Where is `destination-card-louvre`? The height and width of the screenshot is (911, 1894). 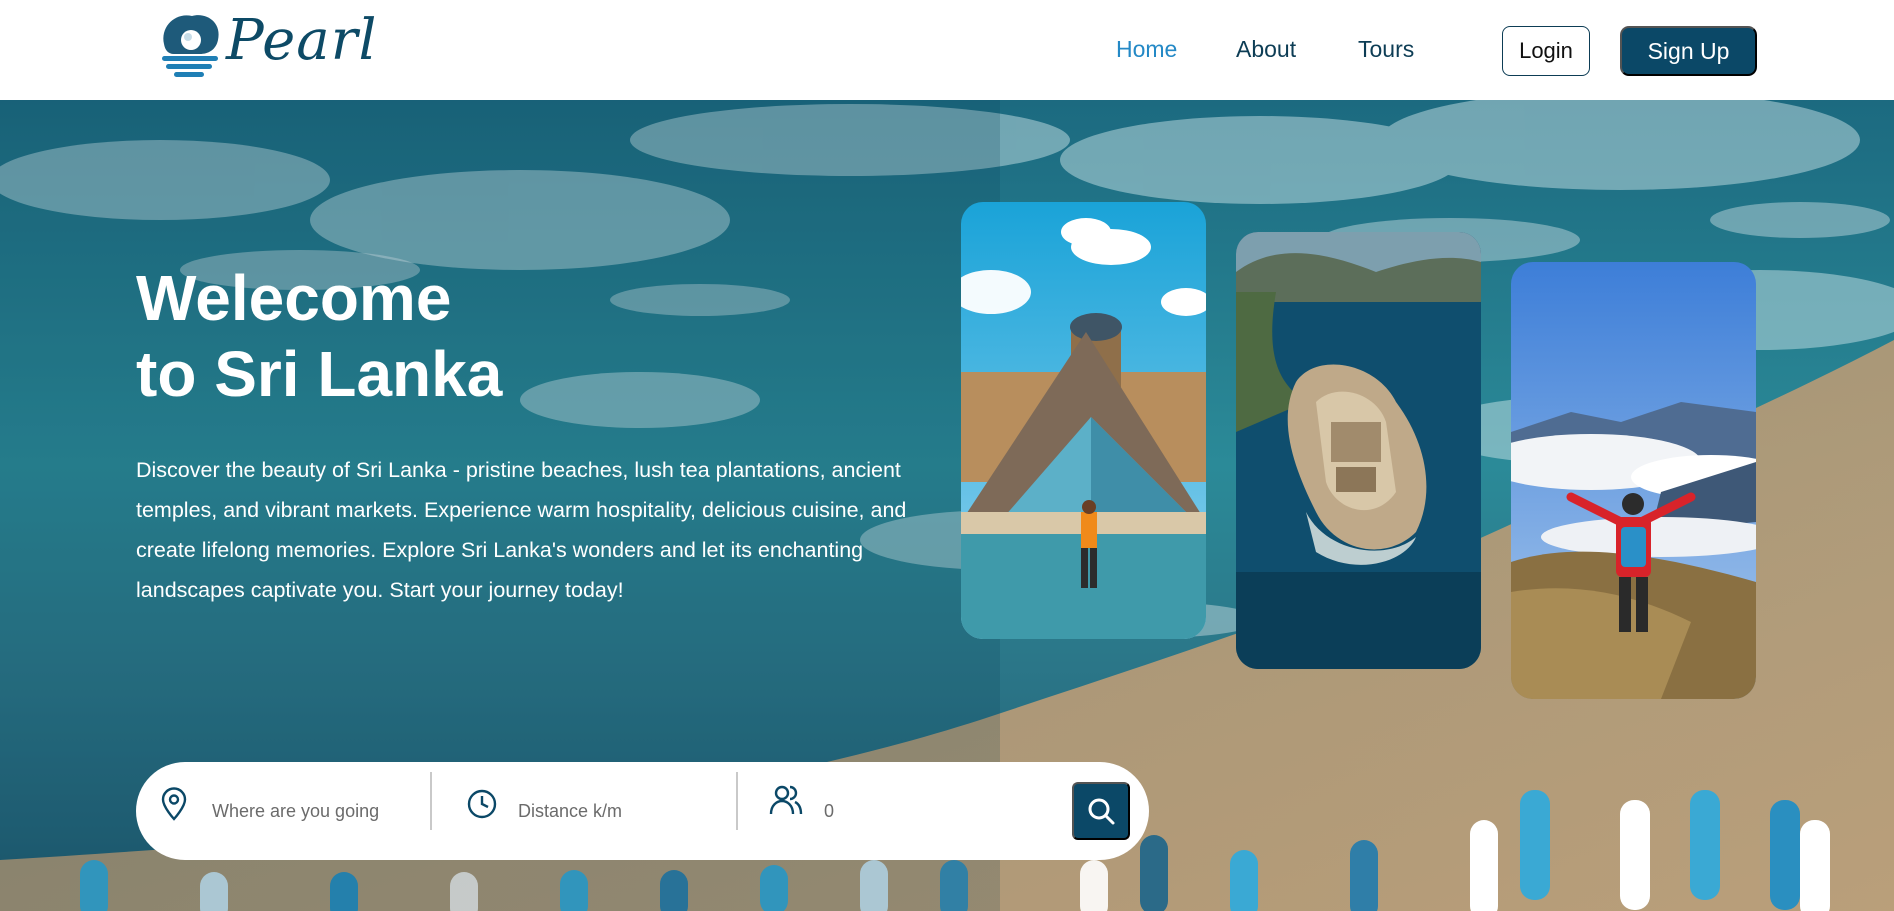 destination-card-louvre is located at coordinates (1083, 420).